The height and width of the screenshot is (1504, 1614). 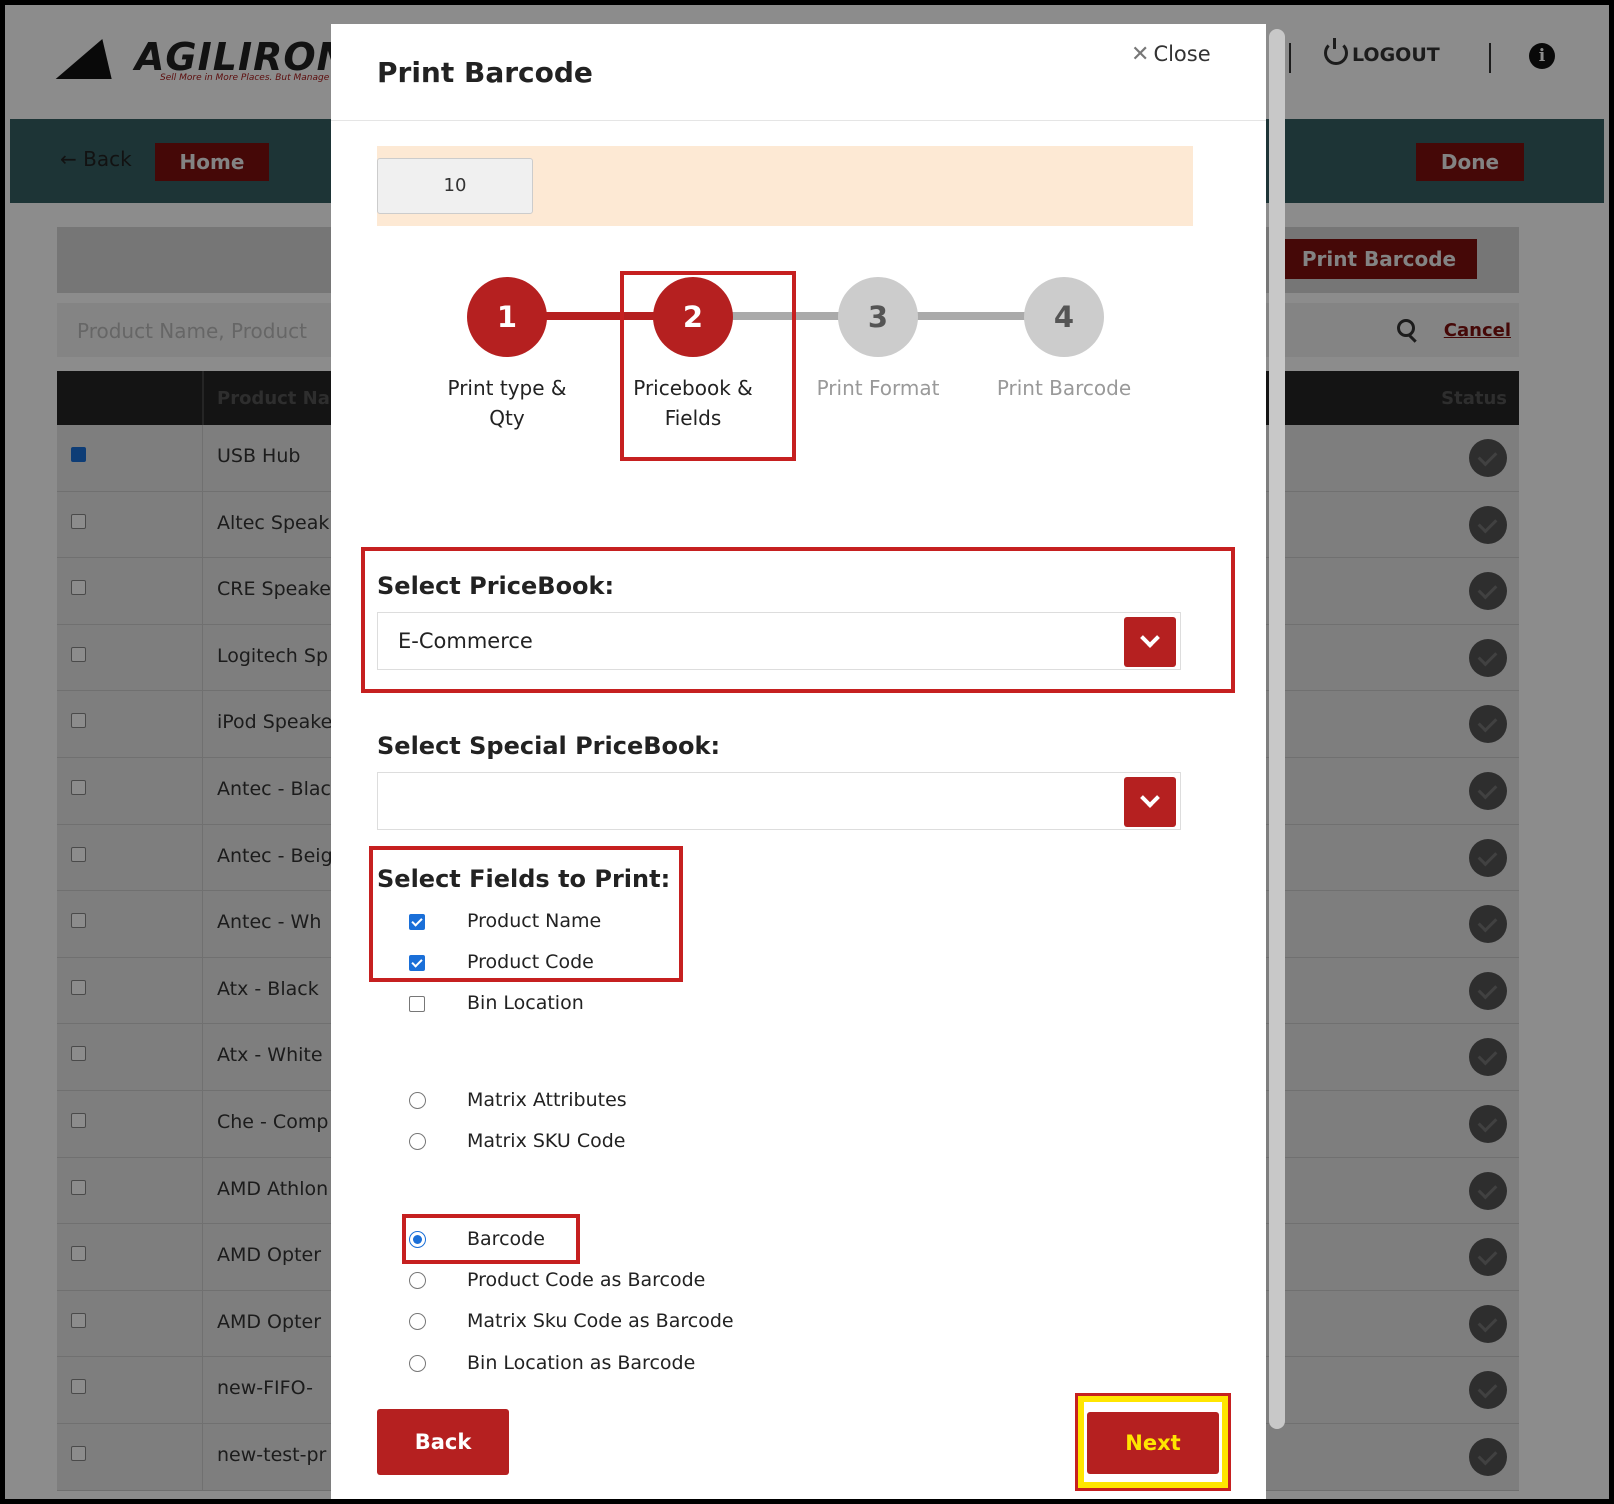 I want to click on modal-scrollbar, so click(x=1277, y=729).